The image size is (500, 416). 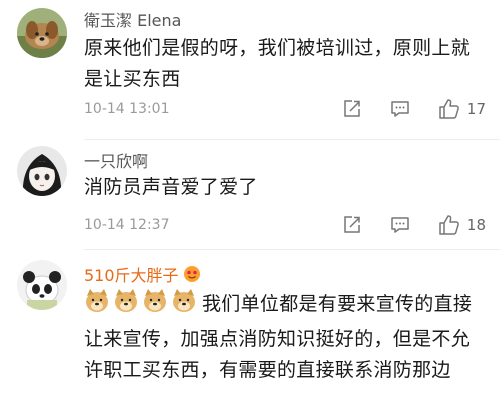 I want to click on comment-actions: 18, so click(x=414, y=225).